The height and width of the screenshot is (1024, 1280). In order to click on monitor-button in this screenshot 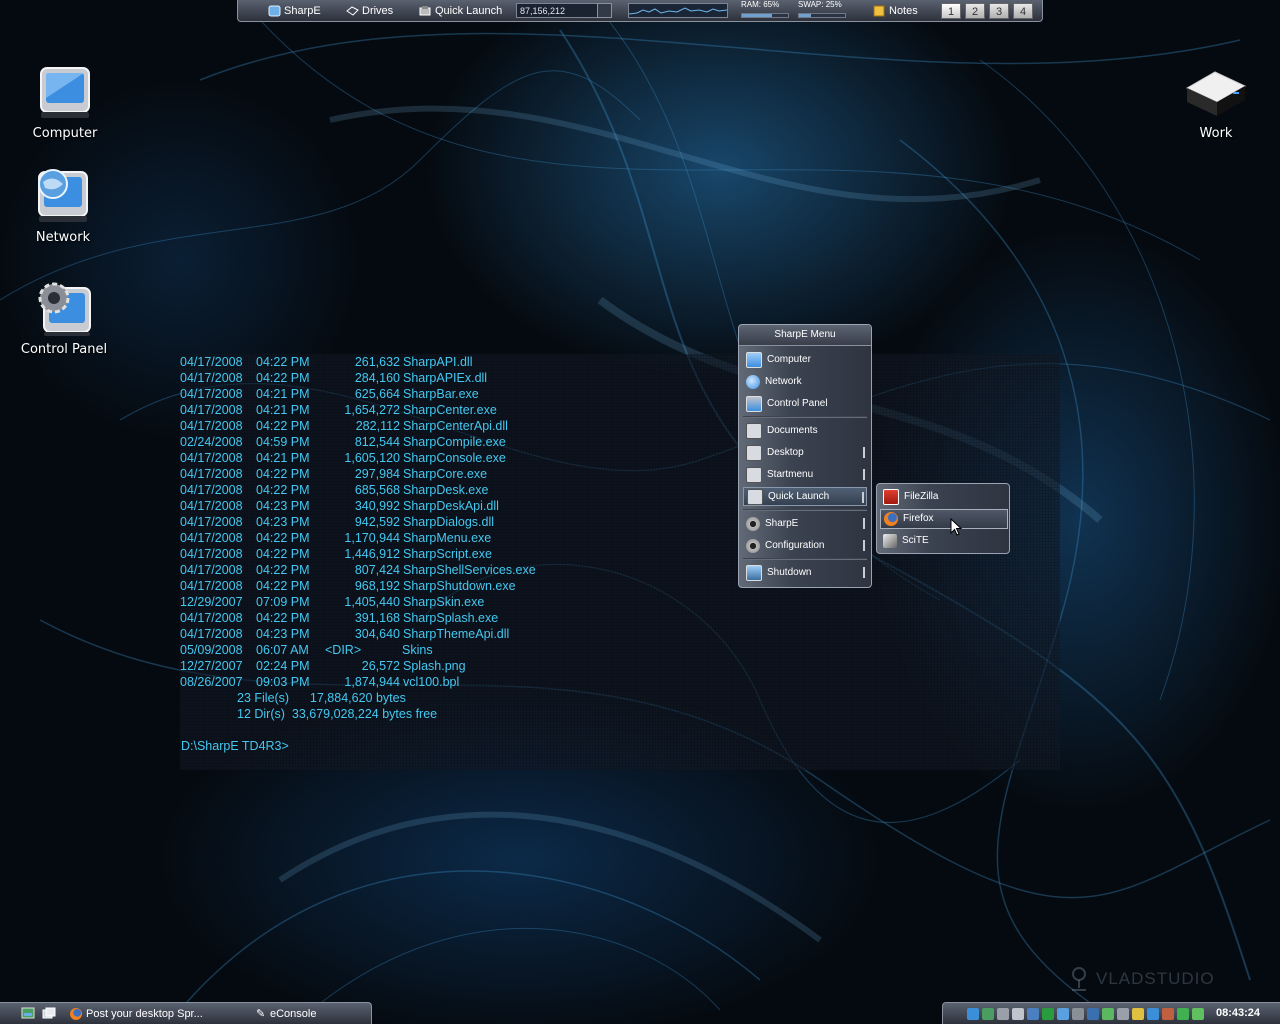, I will do `click(604, 10)`.